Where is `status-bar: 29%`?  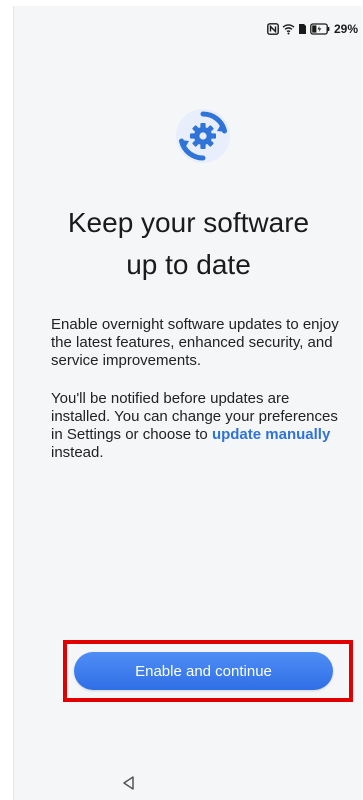
status-bar: 29% is located at coordinates (312, 29).